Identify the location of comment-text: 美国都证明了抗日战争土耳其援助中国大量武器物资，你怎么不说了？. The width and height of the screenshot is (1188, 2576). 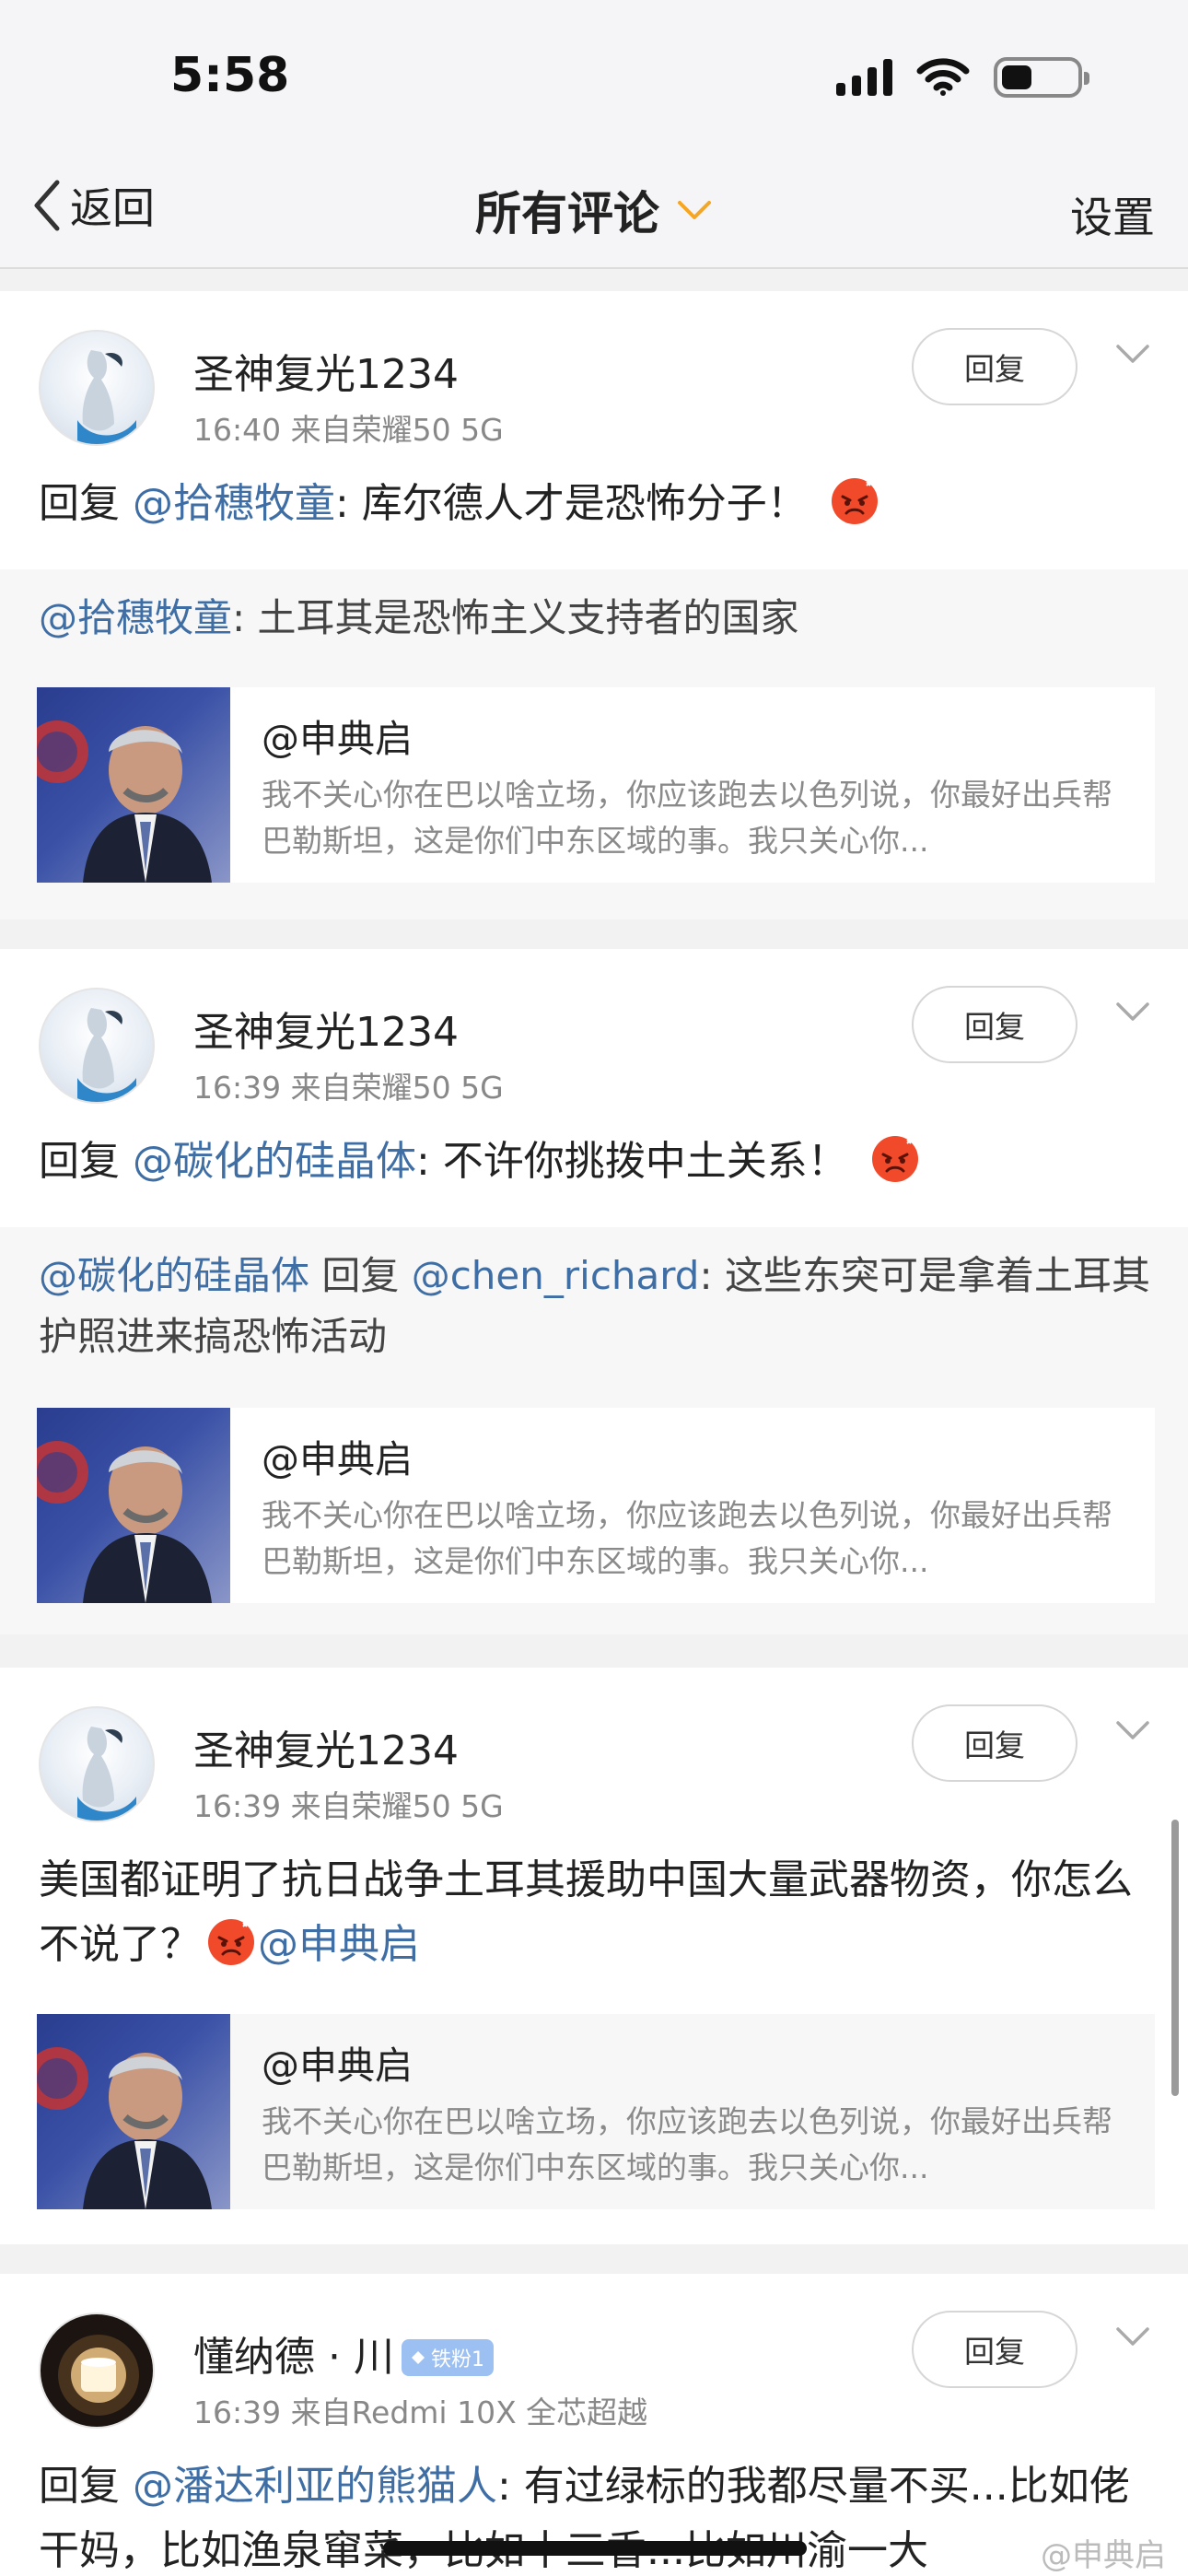
(586, 1912).